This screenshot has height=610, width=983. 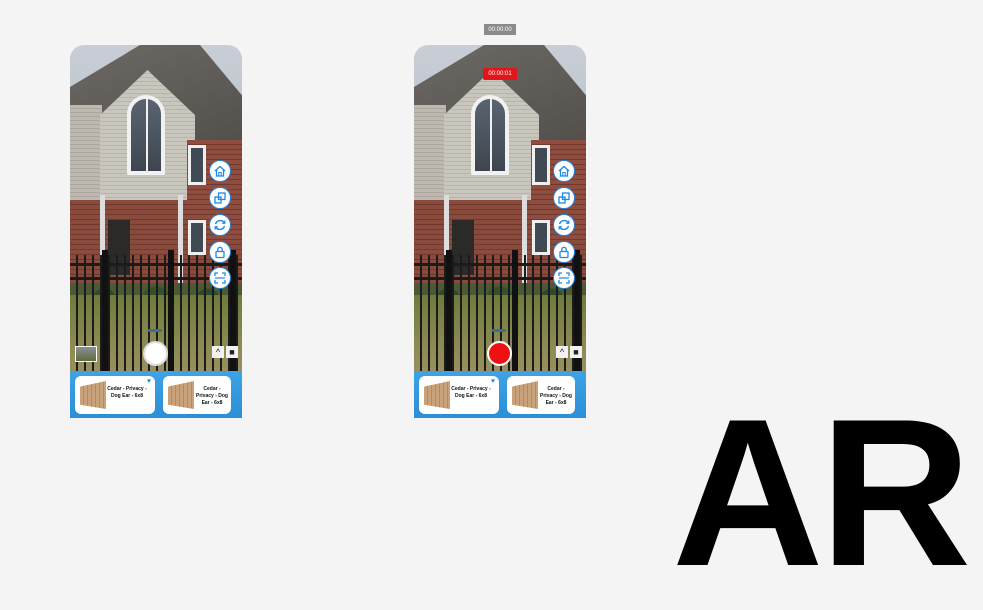 I want to click on ar-title: AR, so click(x=821, y=492).